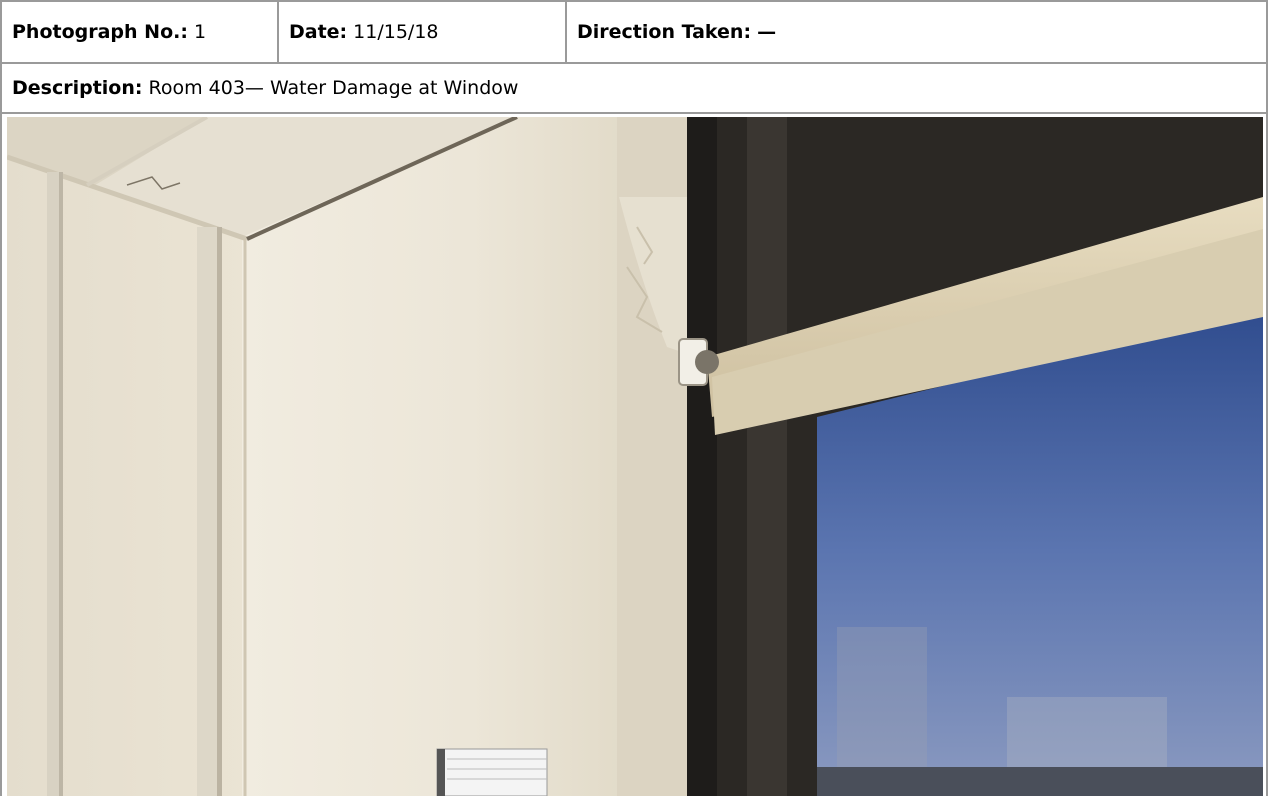 The height and width of the screenshot is (796, 1268). I want to click on direction-label: Direction Taken:, so click(664, 32).